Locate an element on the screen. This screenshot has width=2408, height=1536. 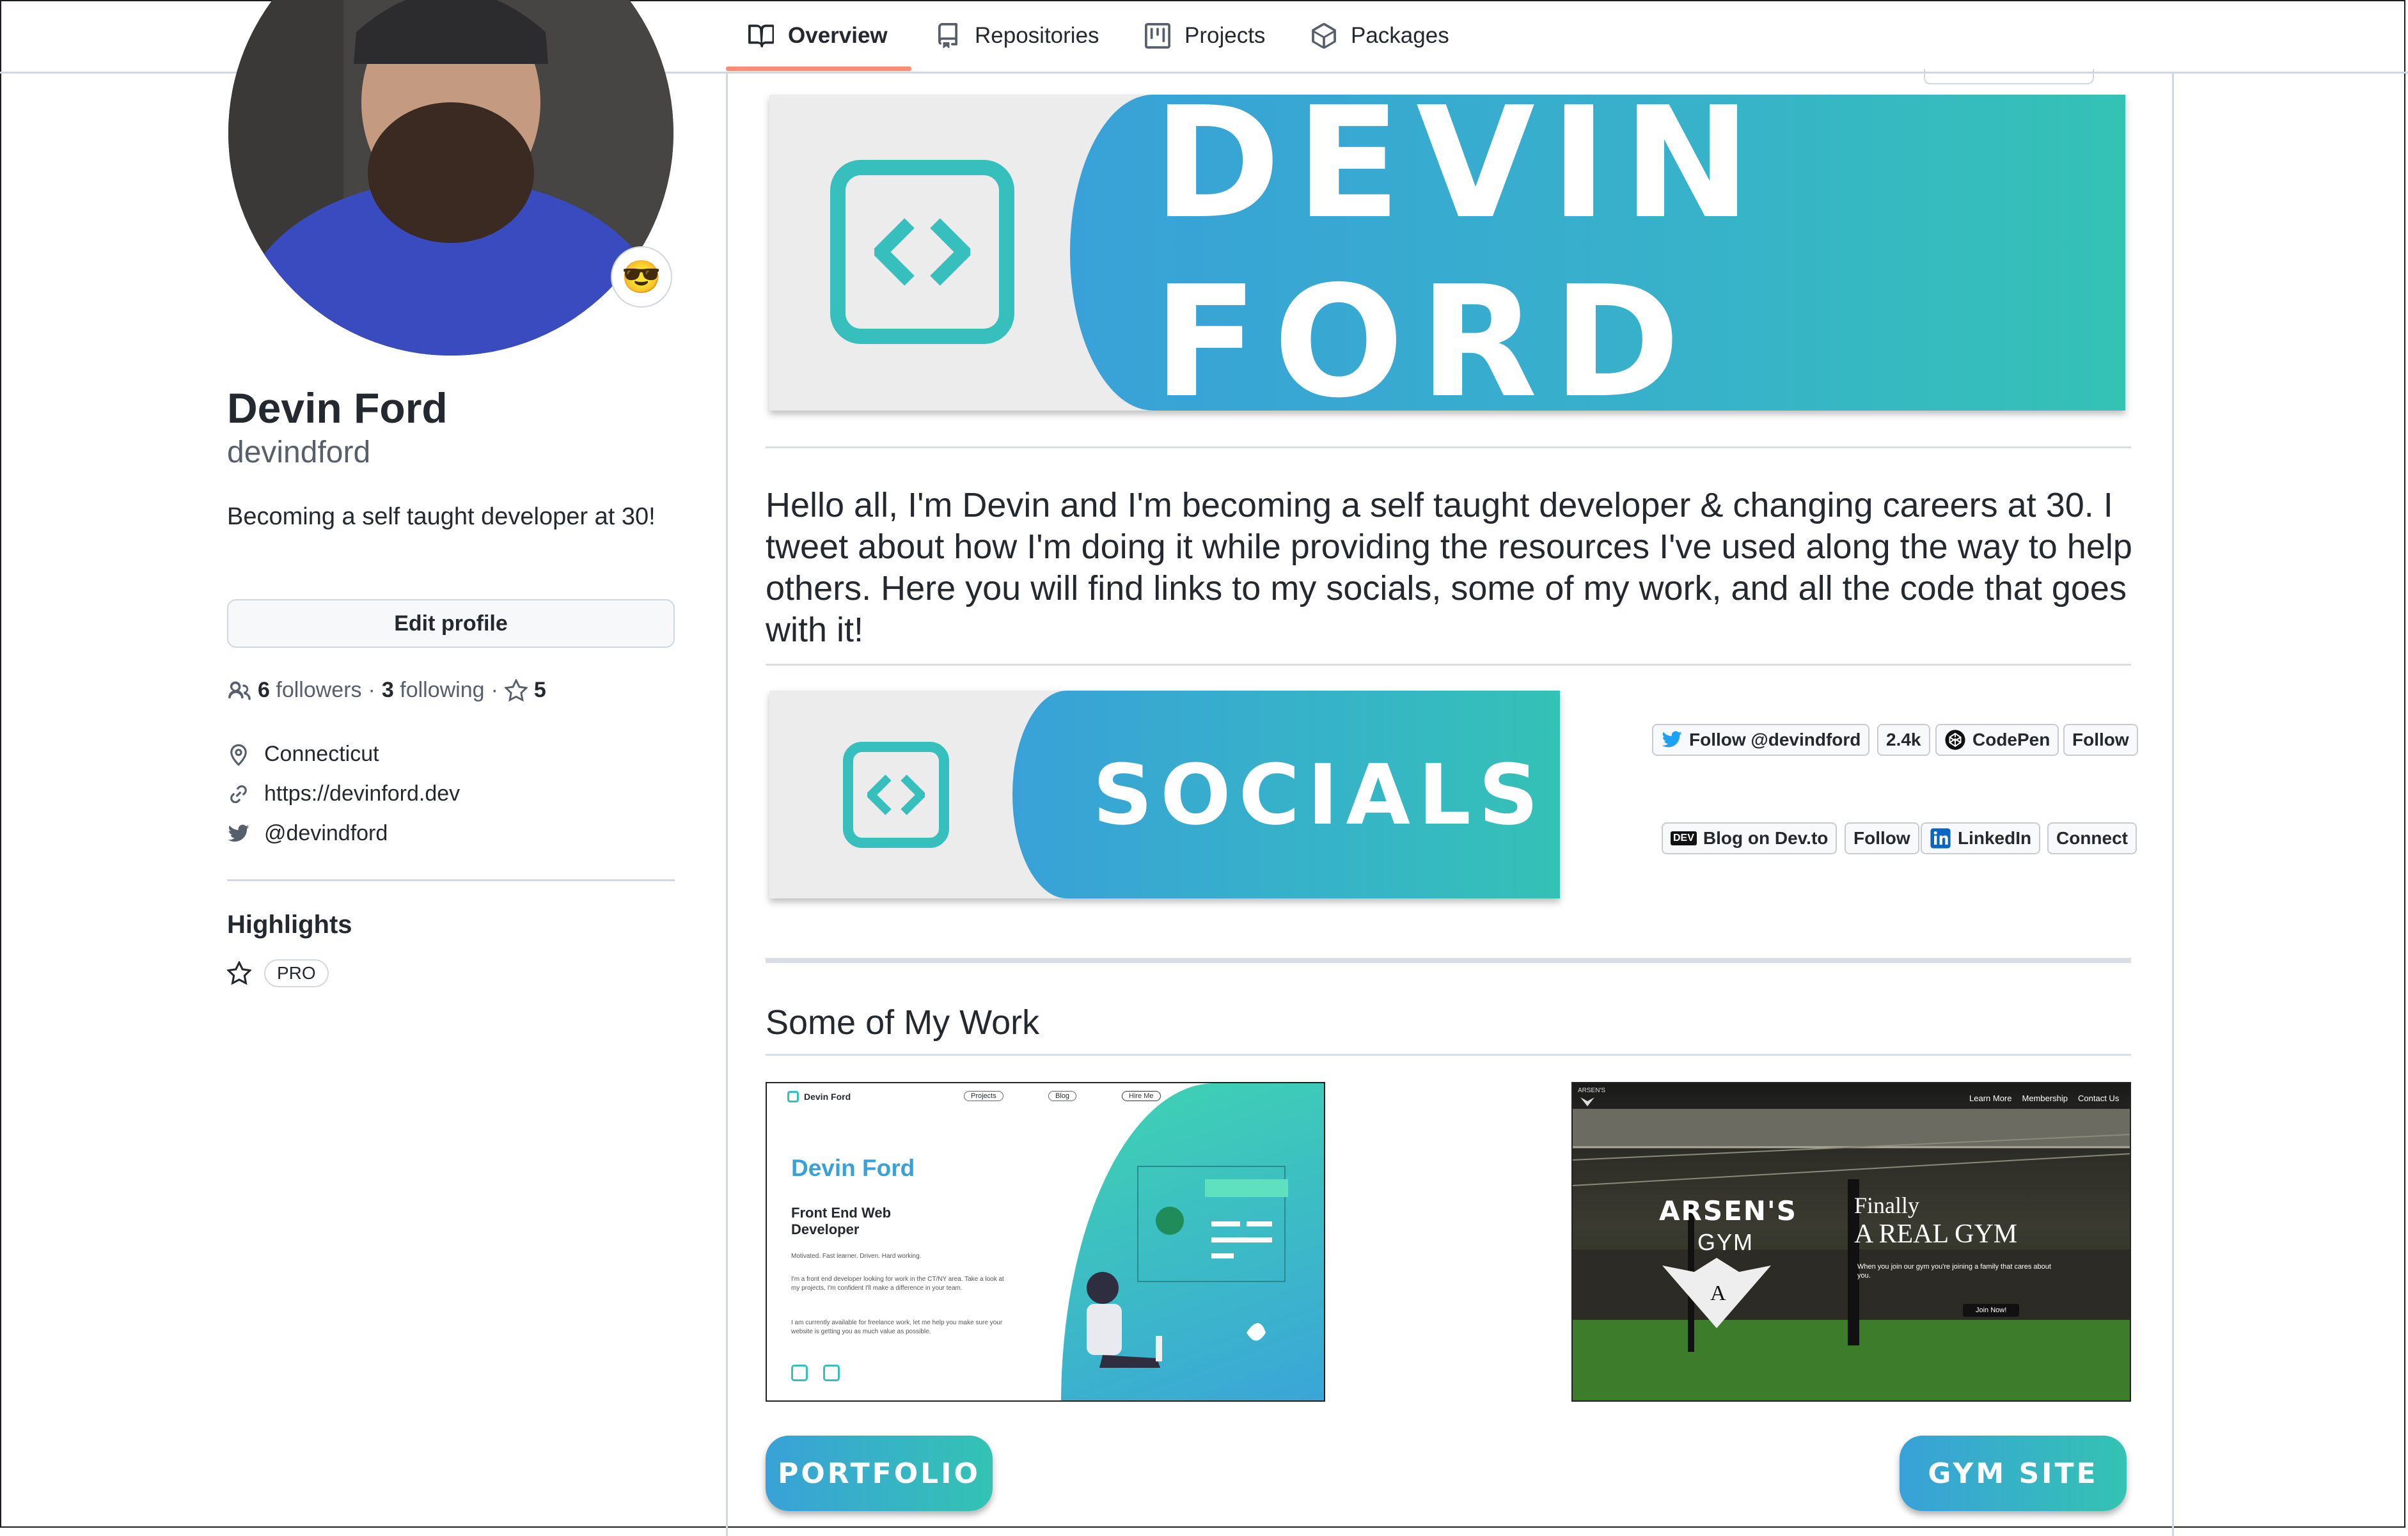
banner-title: DEVIN FORD is located at coordinates (1460, 253).